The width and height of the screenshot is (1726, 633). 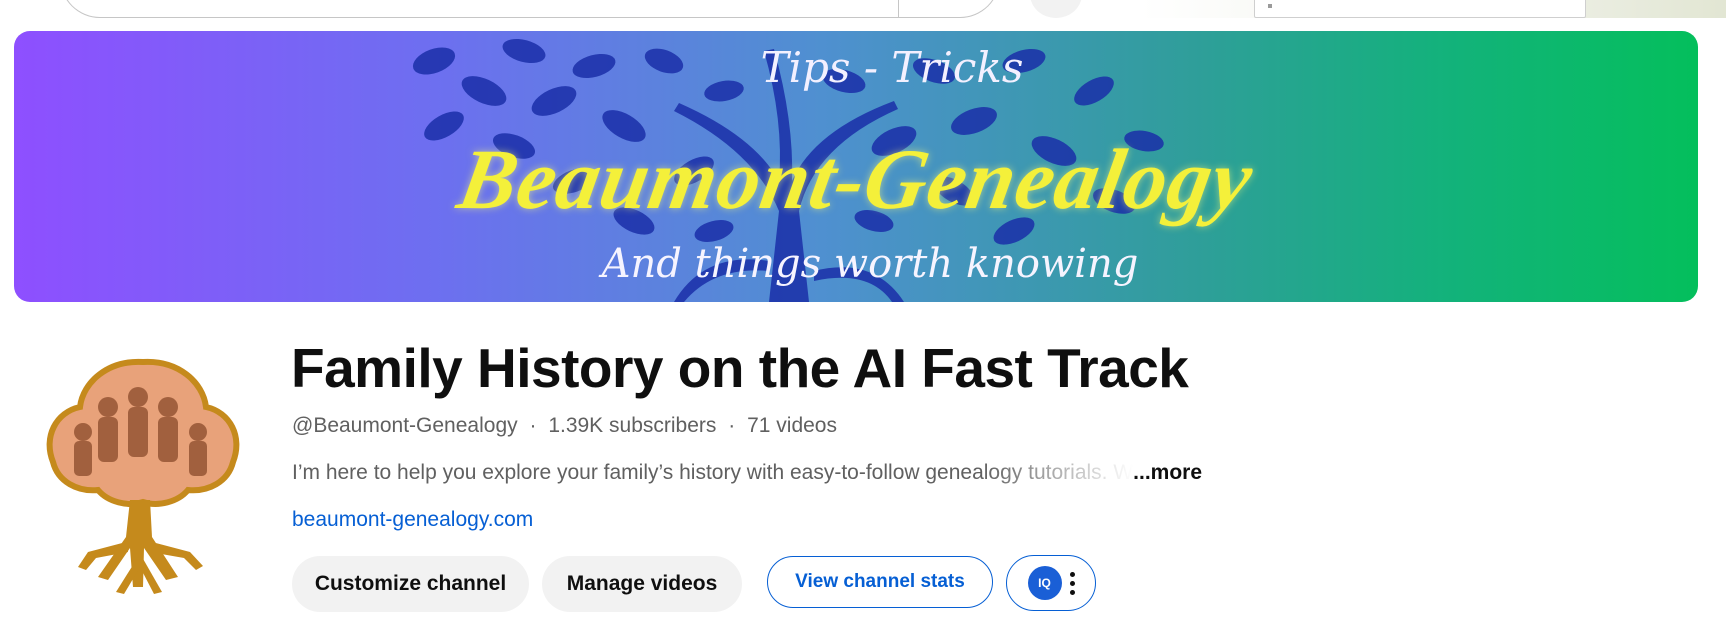 I want to click on search-box, so click(x=530, y=9).